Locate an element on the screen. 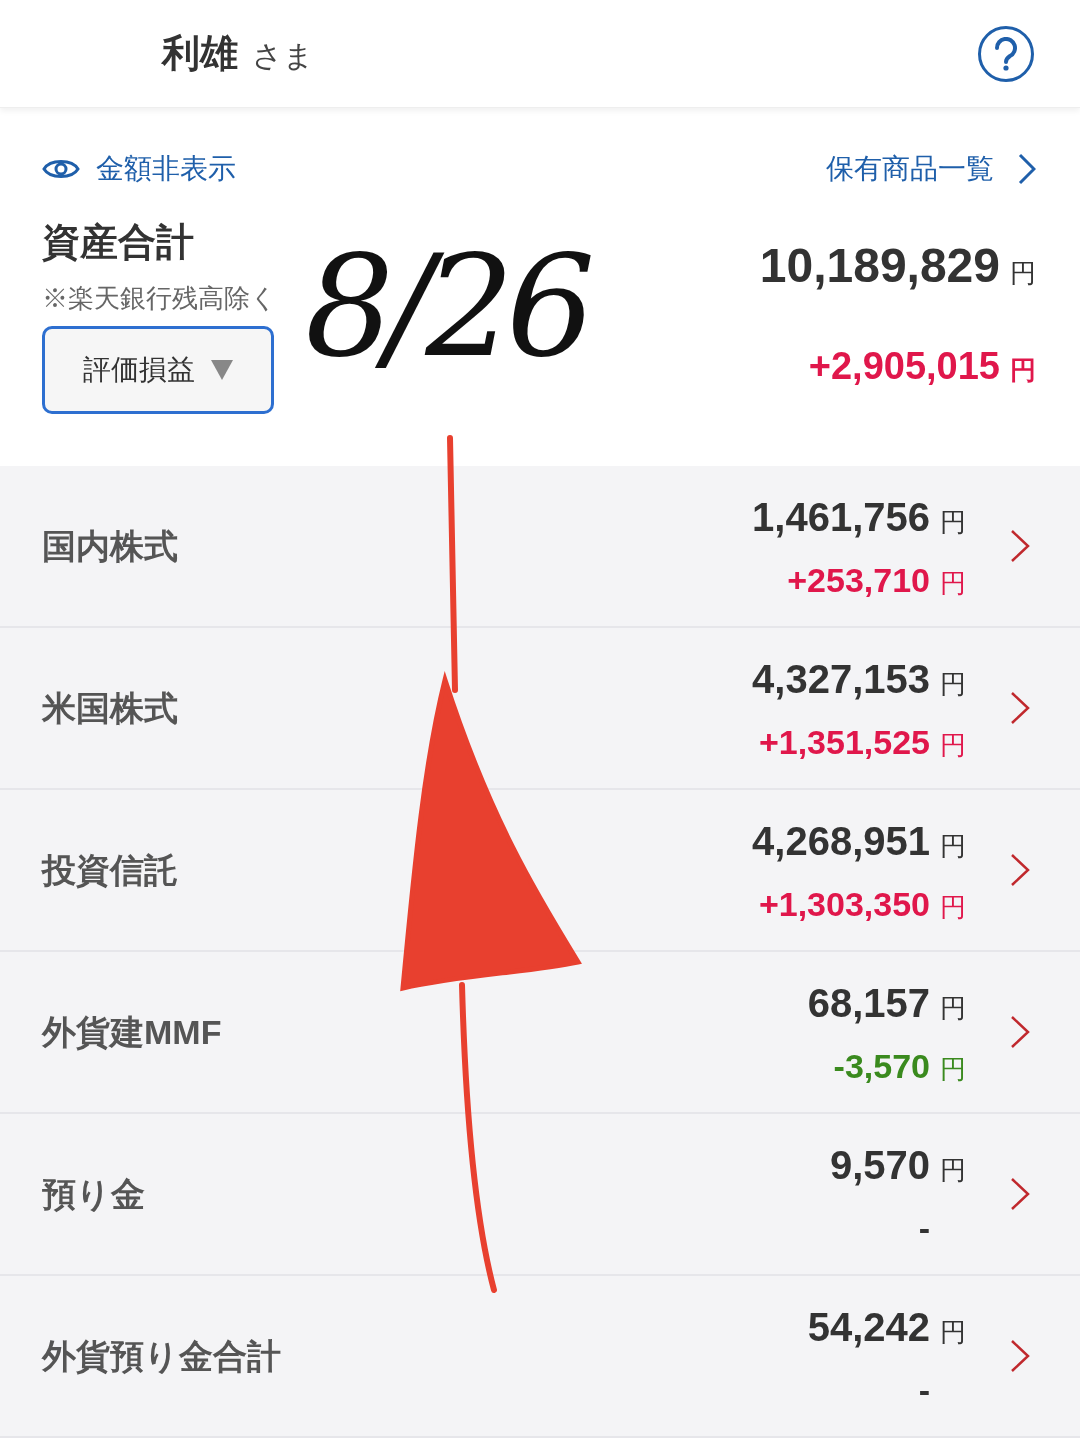 The height and width of the screenshot is (1446, 1080). asset-amount: 1,461,756 is located at coordinates (841, 517).